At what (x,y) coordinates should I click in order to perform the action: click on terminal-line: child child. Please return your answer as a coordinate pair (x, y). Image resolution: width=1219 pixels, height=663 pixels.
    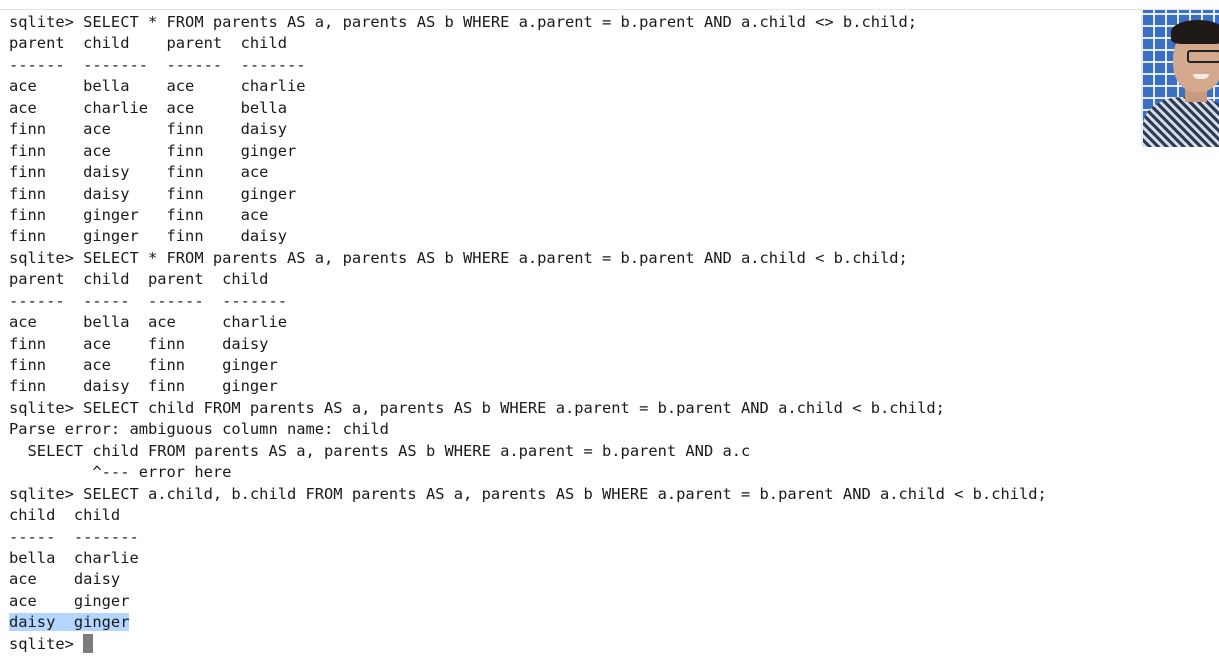
    Looking at the image, I should click on (65, 515).